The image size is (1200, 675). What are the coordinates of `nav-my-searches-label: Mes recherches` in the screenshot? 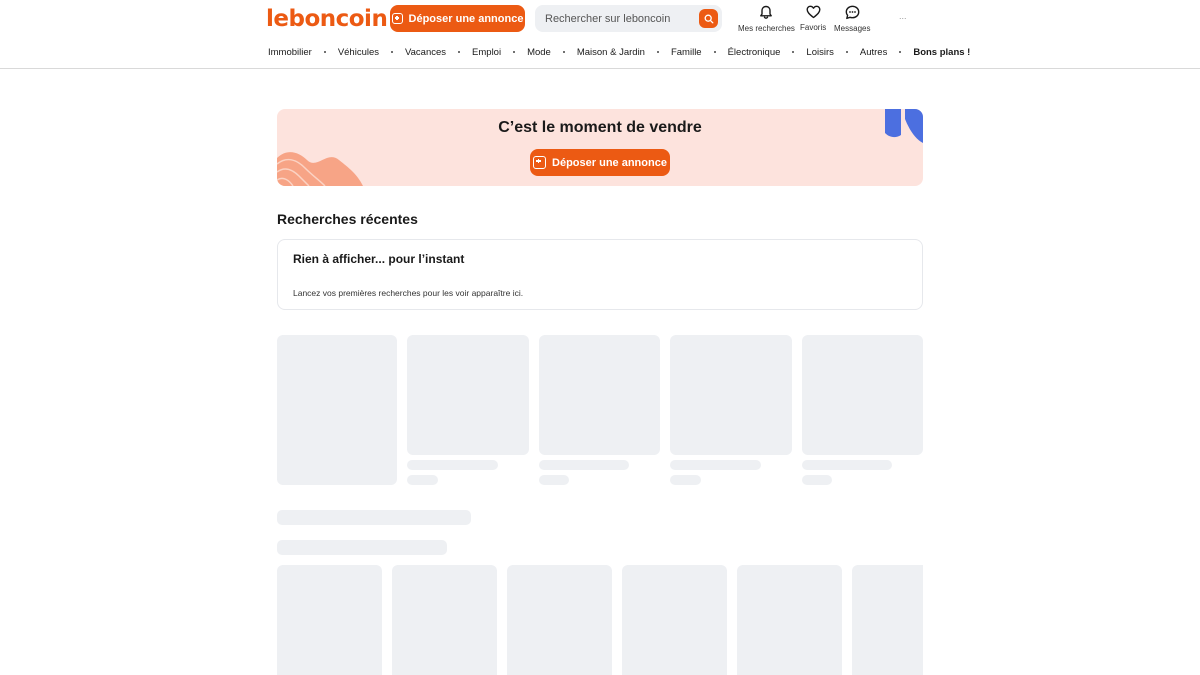 It's located at (766, 28).